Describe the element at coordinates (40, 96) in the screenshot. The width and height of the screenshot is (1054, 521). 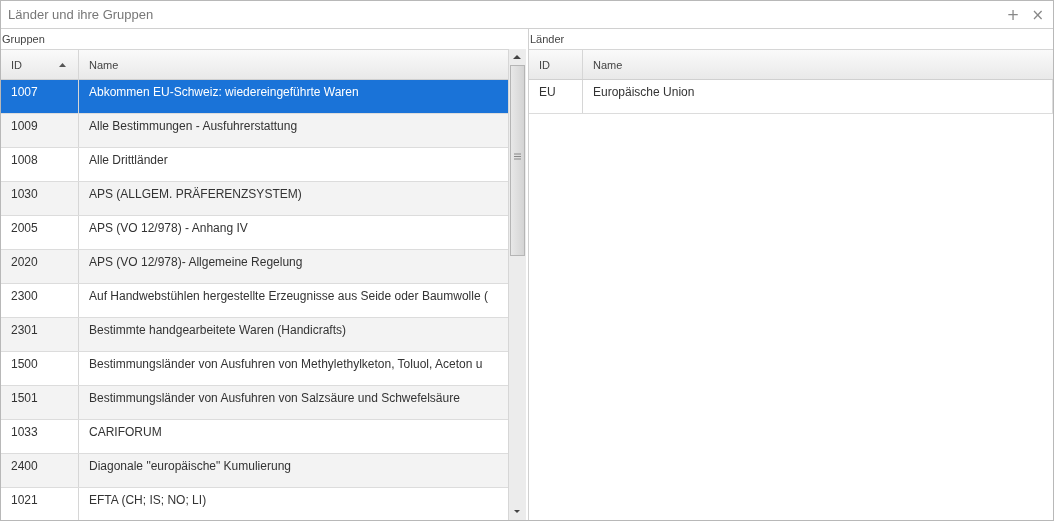
I see `table-cell: 1007` at that location.